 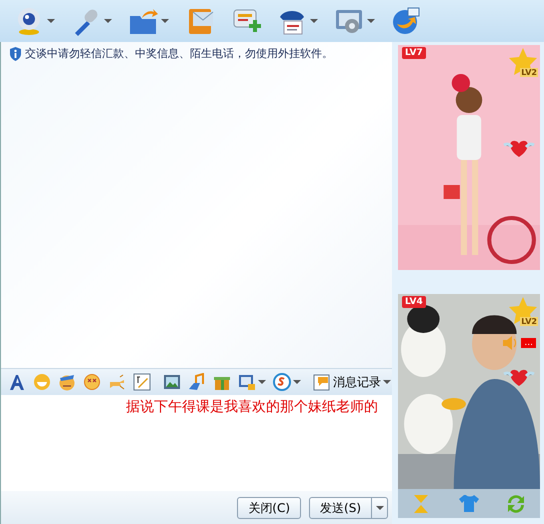 I want to click on message-input: 据说下午得课是我喜欢的那个妹纸老师的, so click(x=196, y=443).